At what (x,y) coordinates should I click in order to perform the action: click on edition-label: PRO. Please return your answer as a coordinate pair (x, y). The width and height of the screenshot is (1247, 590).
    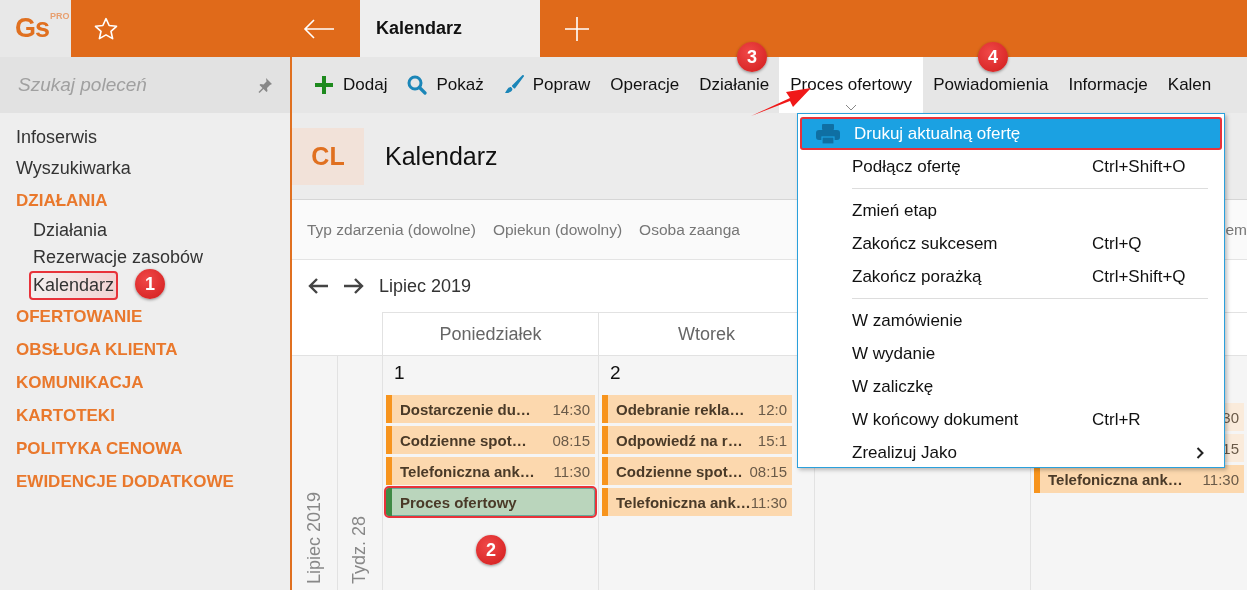
    Looking at the image, I should click on (60, 16).